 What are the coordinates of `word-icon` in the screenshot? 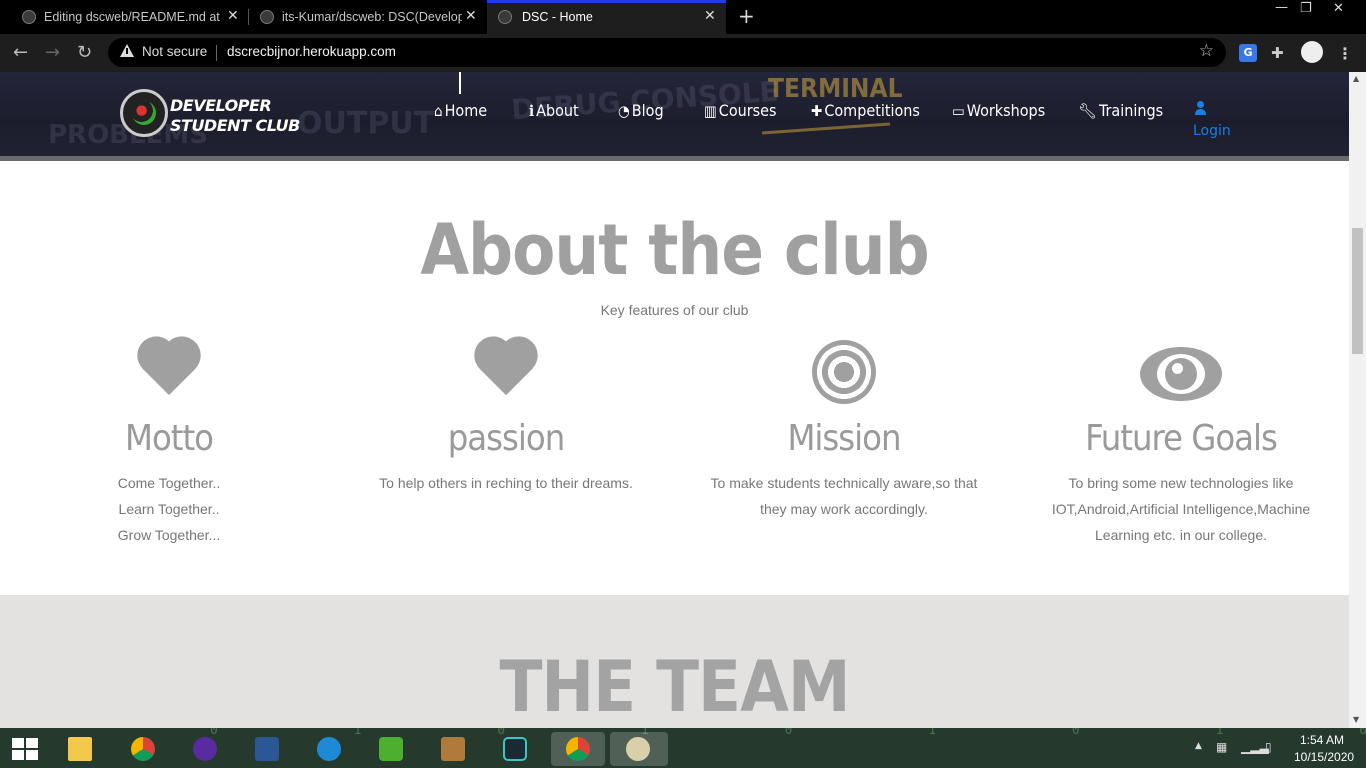 It's located at (267, 749).